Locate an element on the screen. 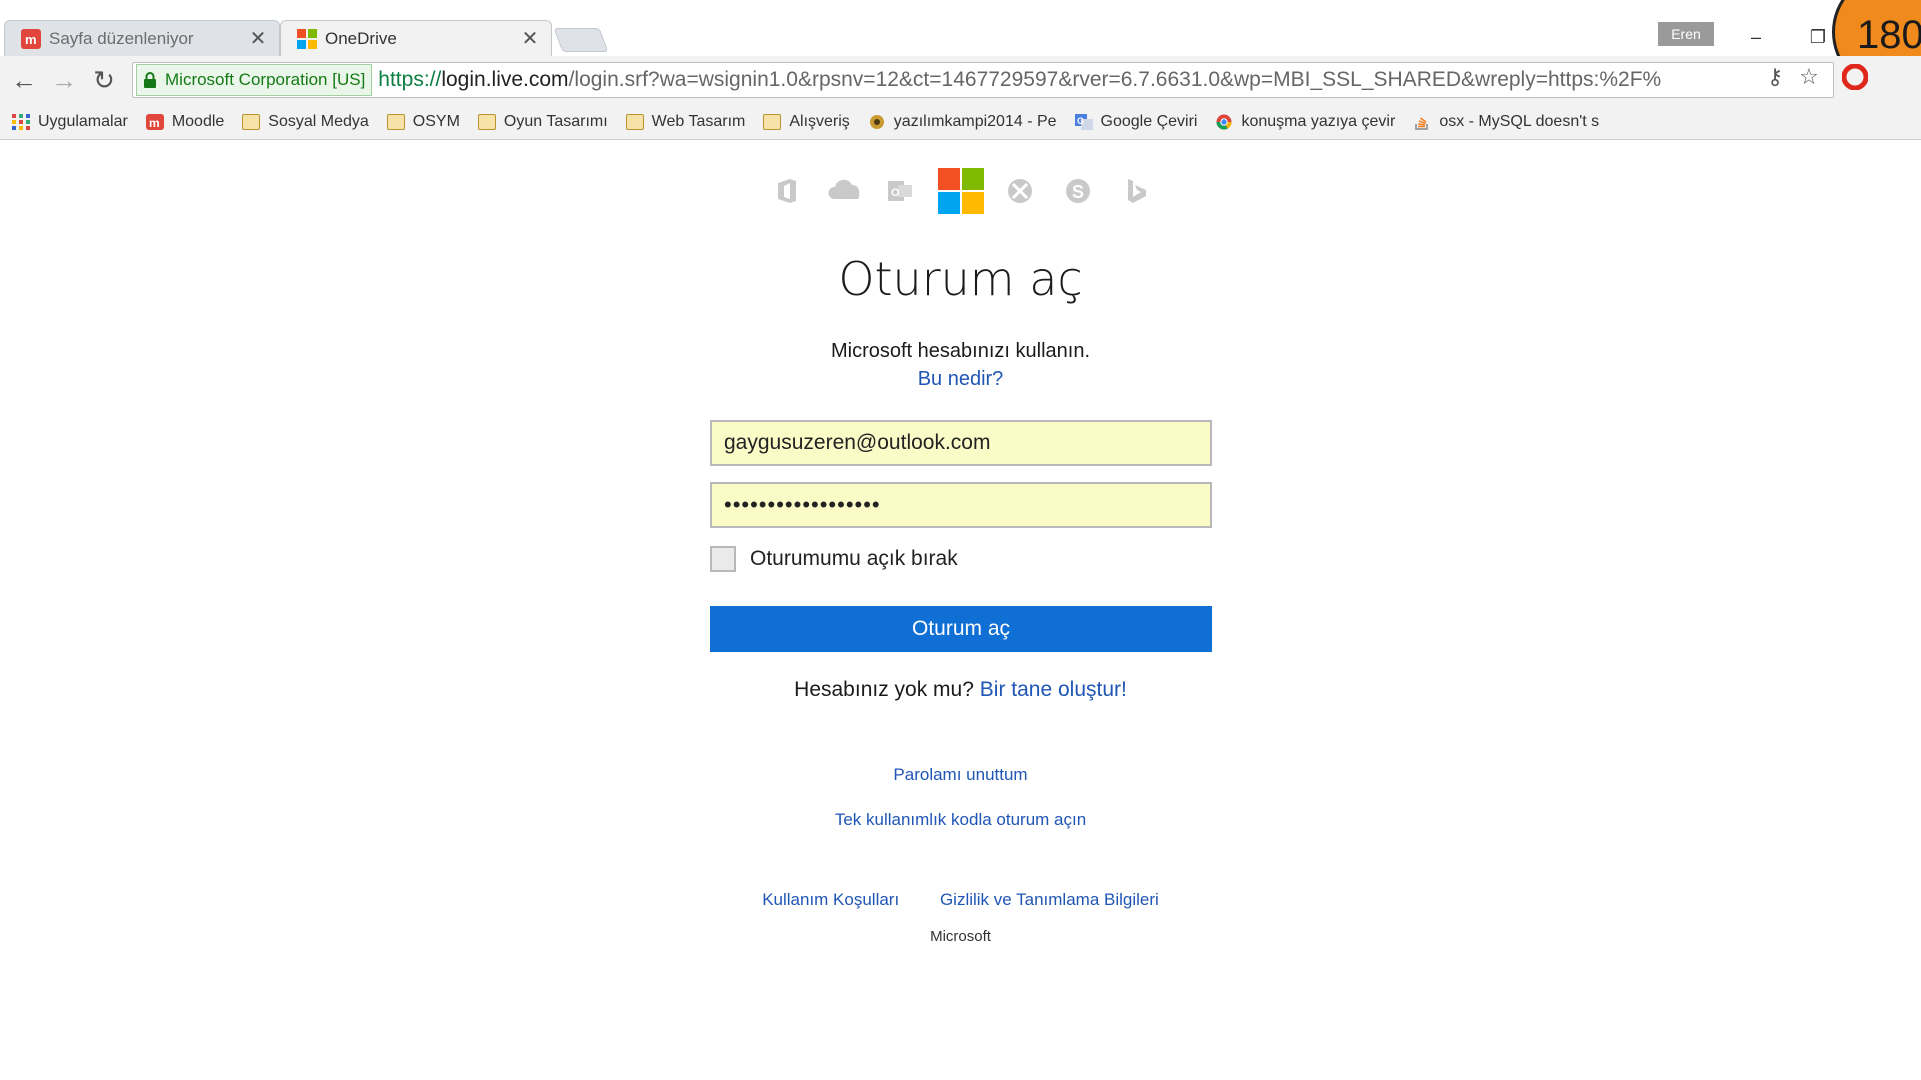 This screenshot has height=1080, width=1921. signin-subtitle: Microsoft hesabınızı kullanın. is located at coordinates (960, 351).